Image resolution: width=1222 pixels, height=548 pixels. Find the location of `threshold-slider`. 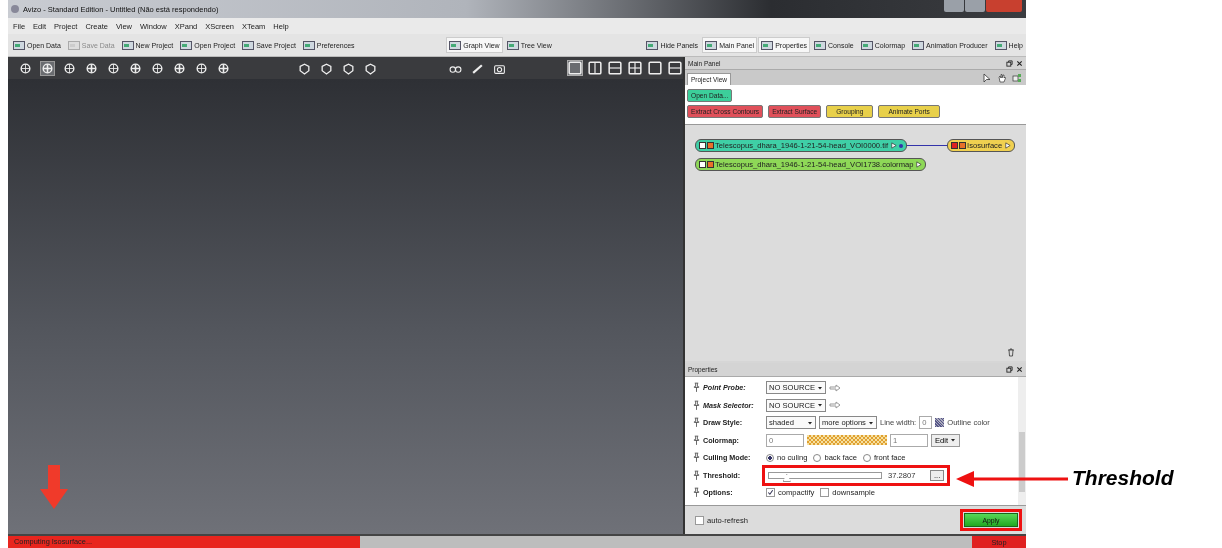

threshold-slider is located at coordinates (825, 475).